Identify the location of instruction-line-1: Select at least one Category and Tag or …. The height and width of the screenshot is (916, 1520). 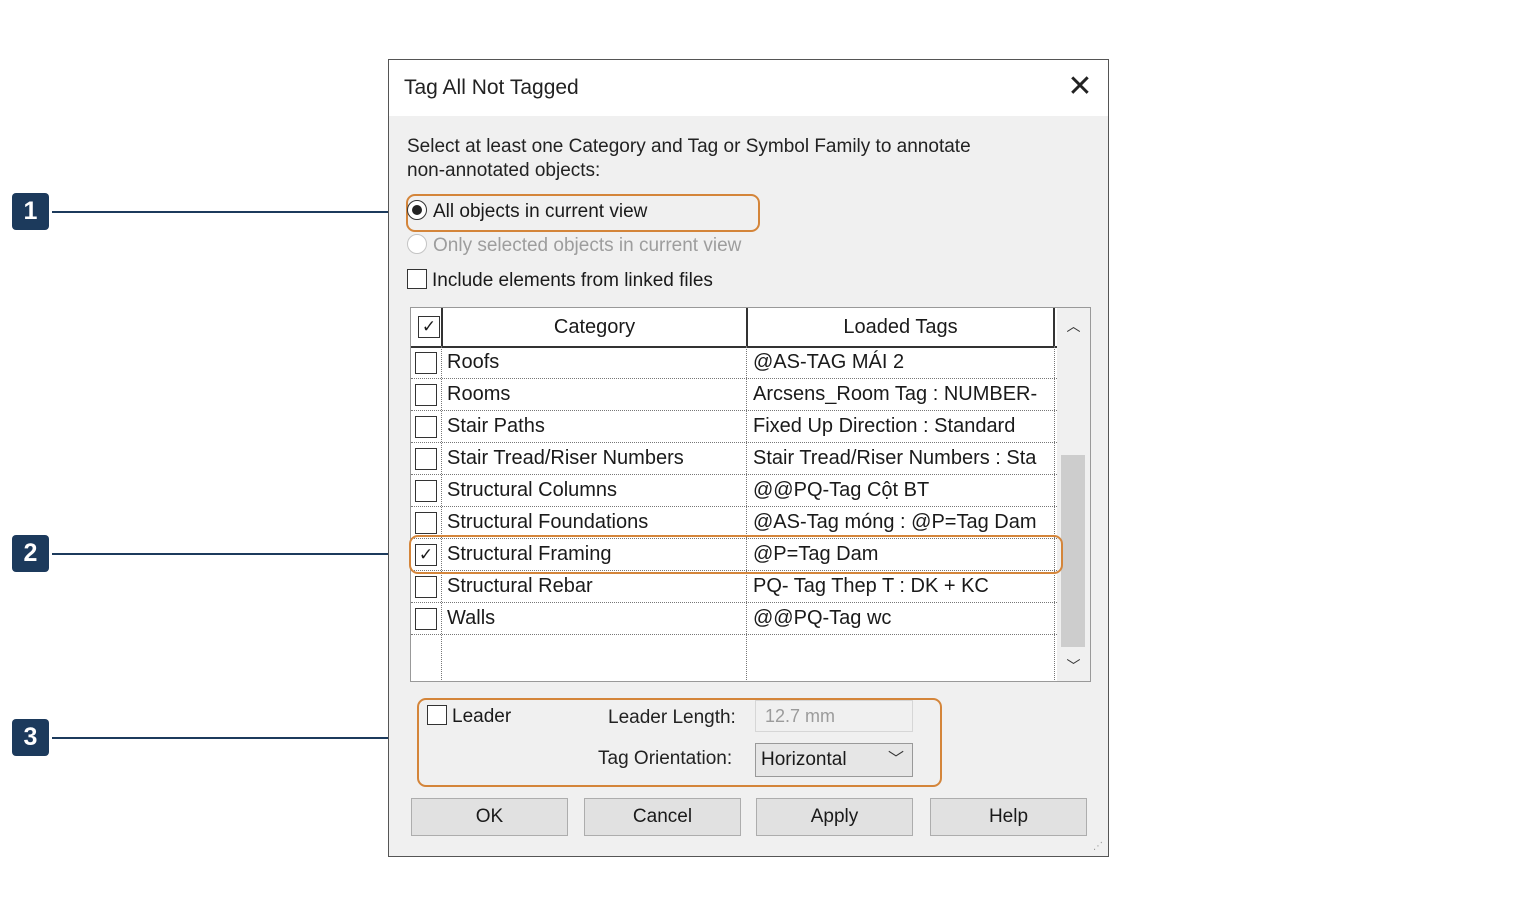
(689, 146).